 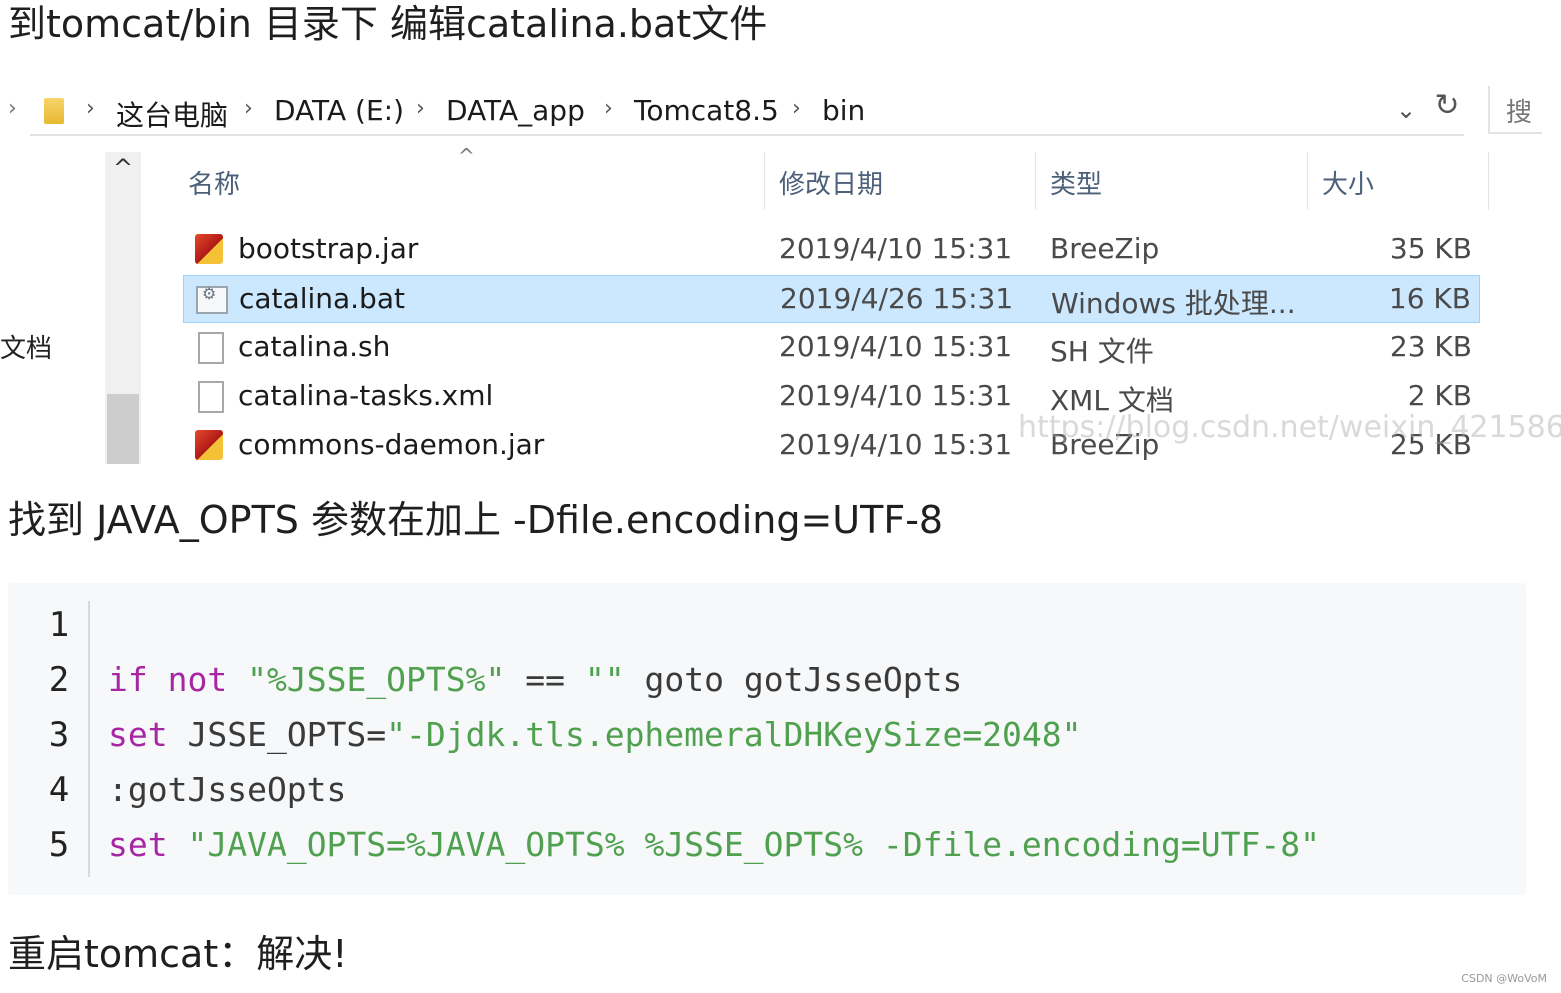 I want to click on breadcrumb-this-pc: 这台电脑, so click(x=172, y=114).